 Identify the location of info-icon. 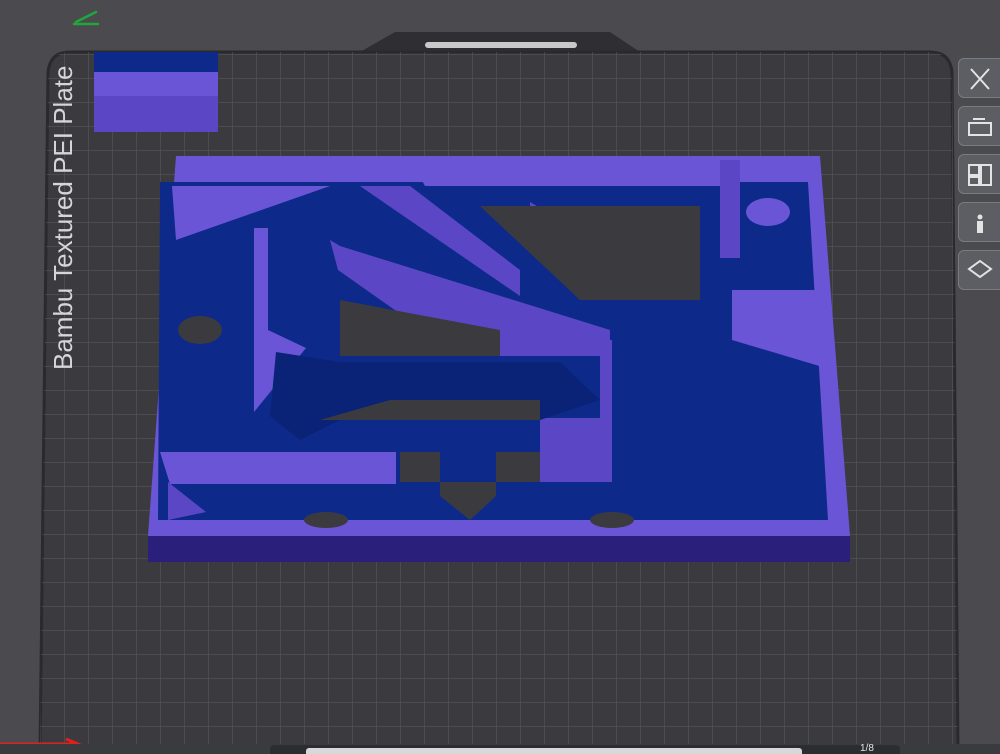
(980, 223).